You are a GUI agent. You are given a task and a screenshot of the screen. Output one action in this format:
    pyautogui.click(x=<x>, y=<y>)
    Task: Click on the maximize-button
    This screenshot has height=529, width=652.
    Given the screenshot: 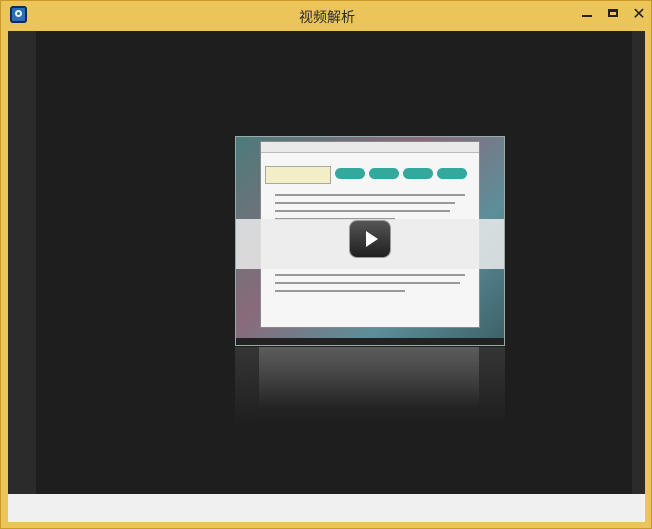 What is the action you would take?
    pyautogui.click(x=613, y=13)
    